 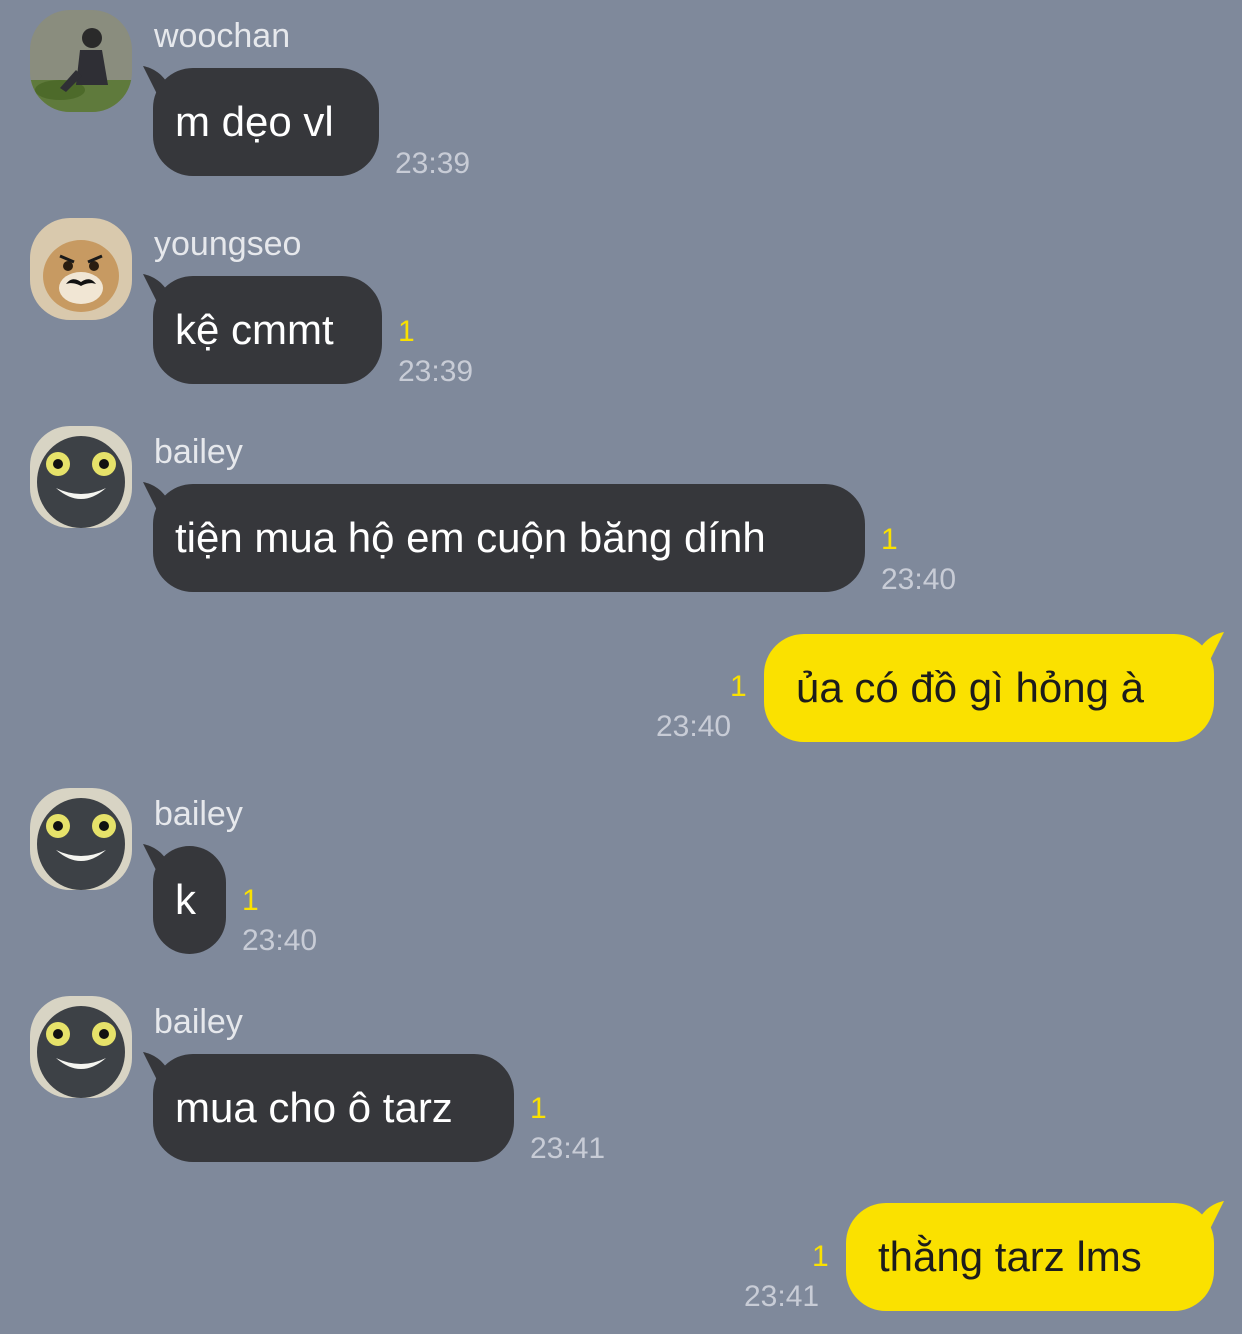 I want to click on man-sitting-on-rock-avatar, so click(x=81, y=61).